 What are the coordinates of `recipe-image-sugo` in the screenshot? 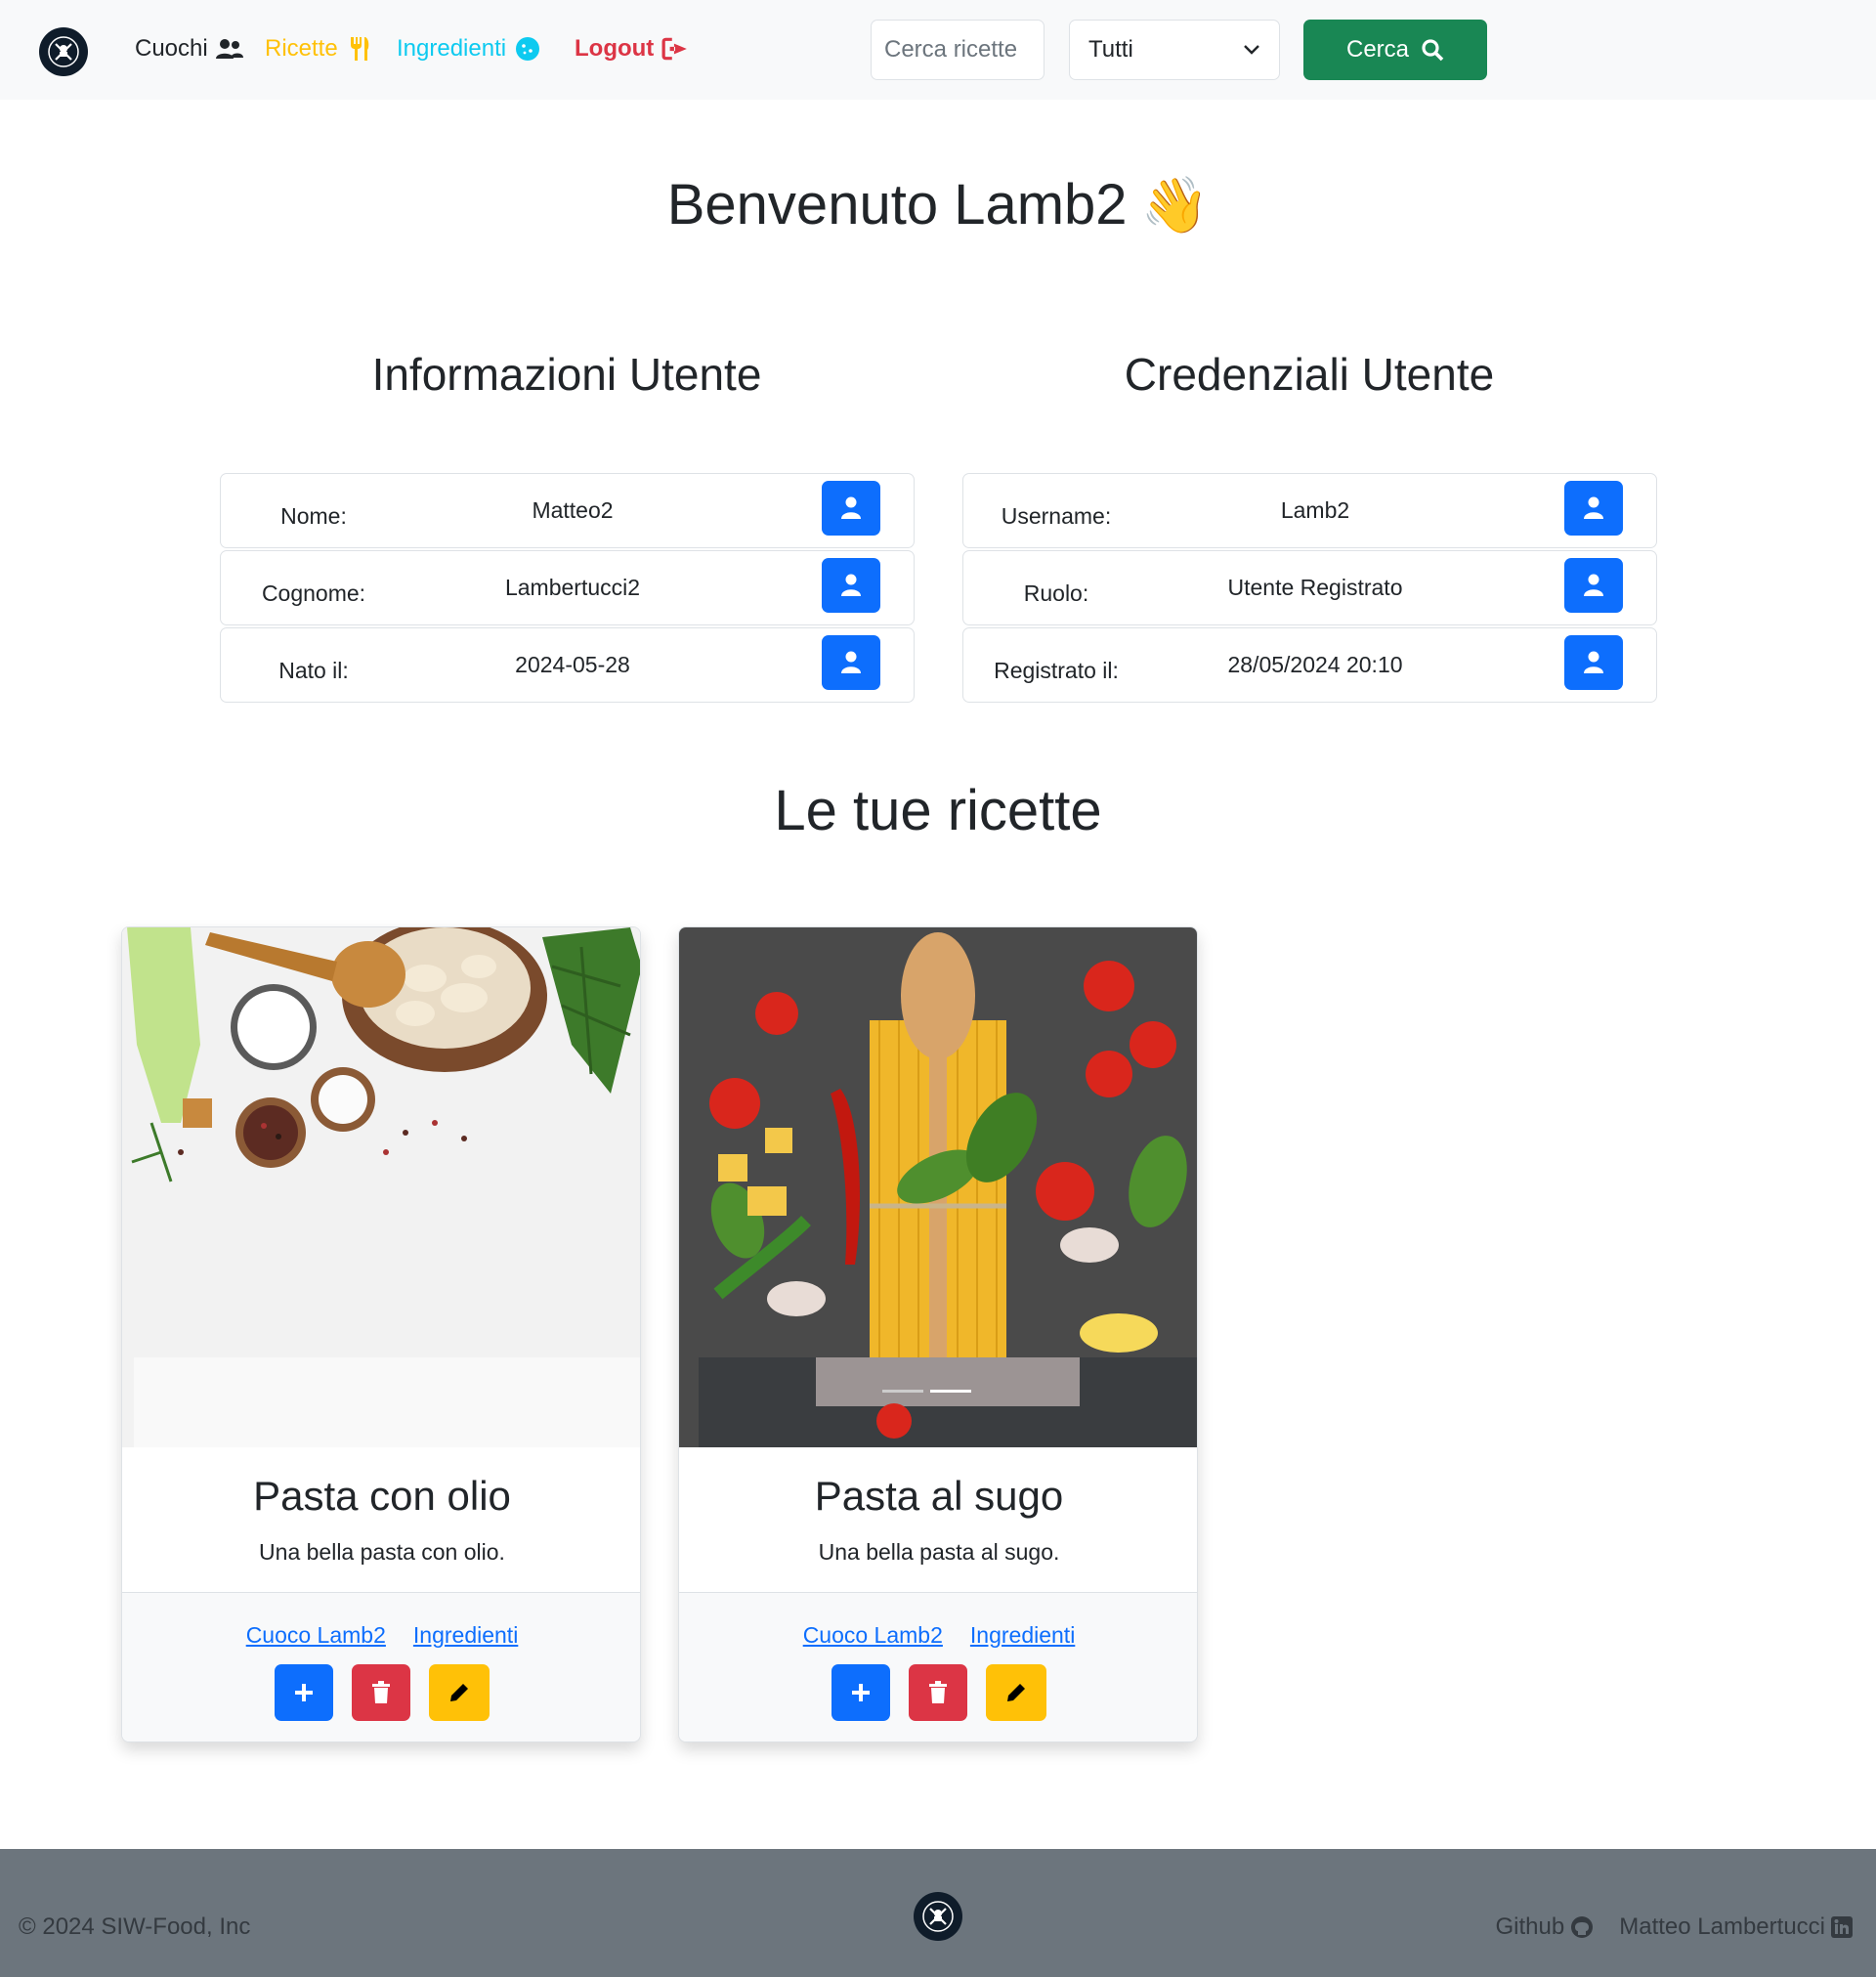 It's located at (938, 1187).